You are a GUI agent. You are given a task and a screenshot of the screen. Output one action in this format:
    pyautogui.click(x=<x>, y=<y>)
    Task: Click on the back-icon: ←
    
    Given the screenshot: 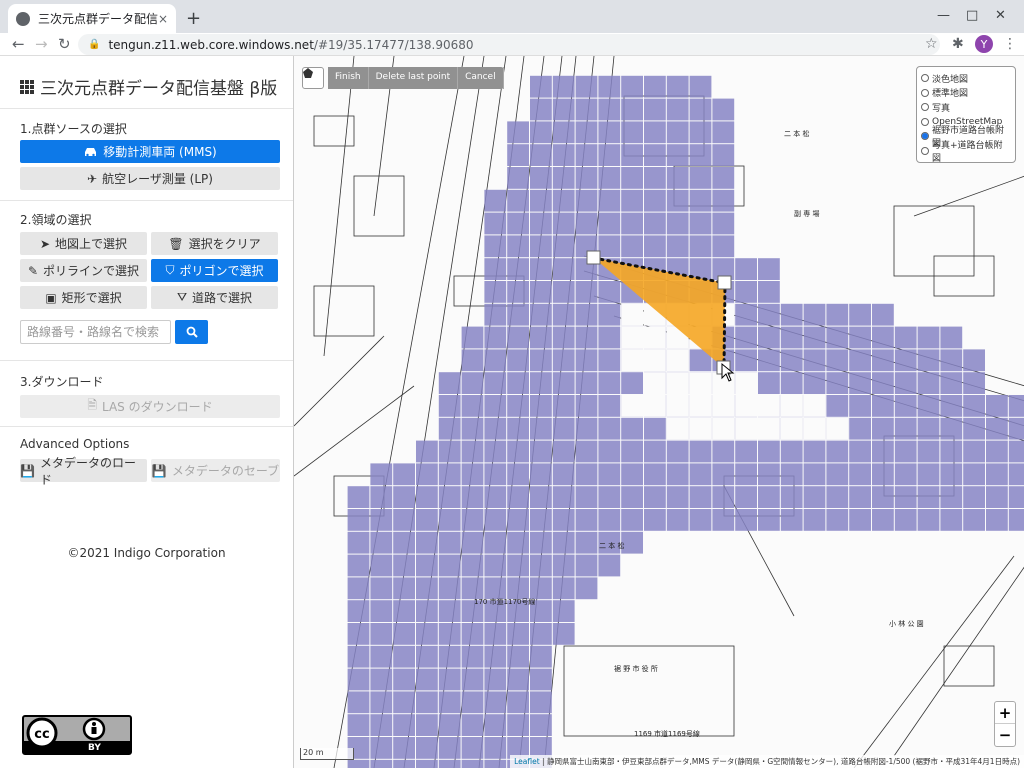 What is the action you would take?
    pyautogui.click(x=18, y=44)
    